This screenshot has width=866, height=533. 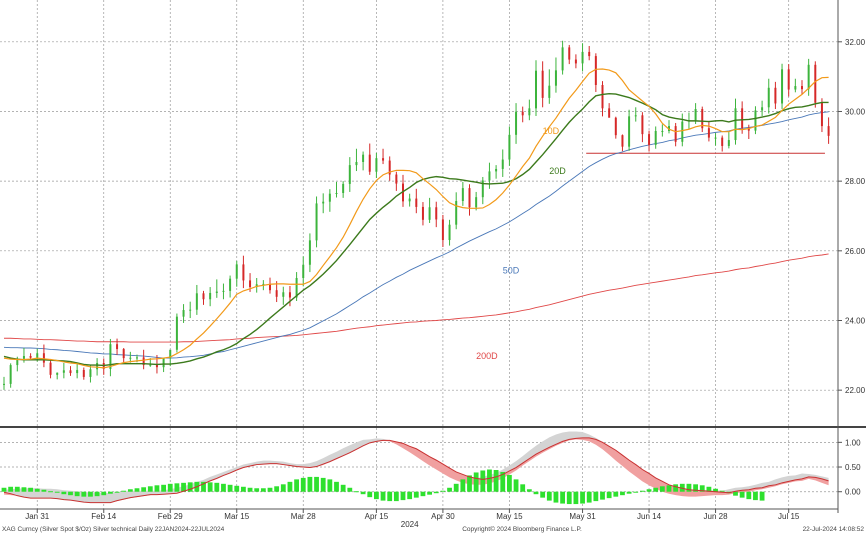 I want to click on osc-tick-label: 1.00, so click(x=853, y=442).